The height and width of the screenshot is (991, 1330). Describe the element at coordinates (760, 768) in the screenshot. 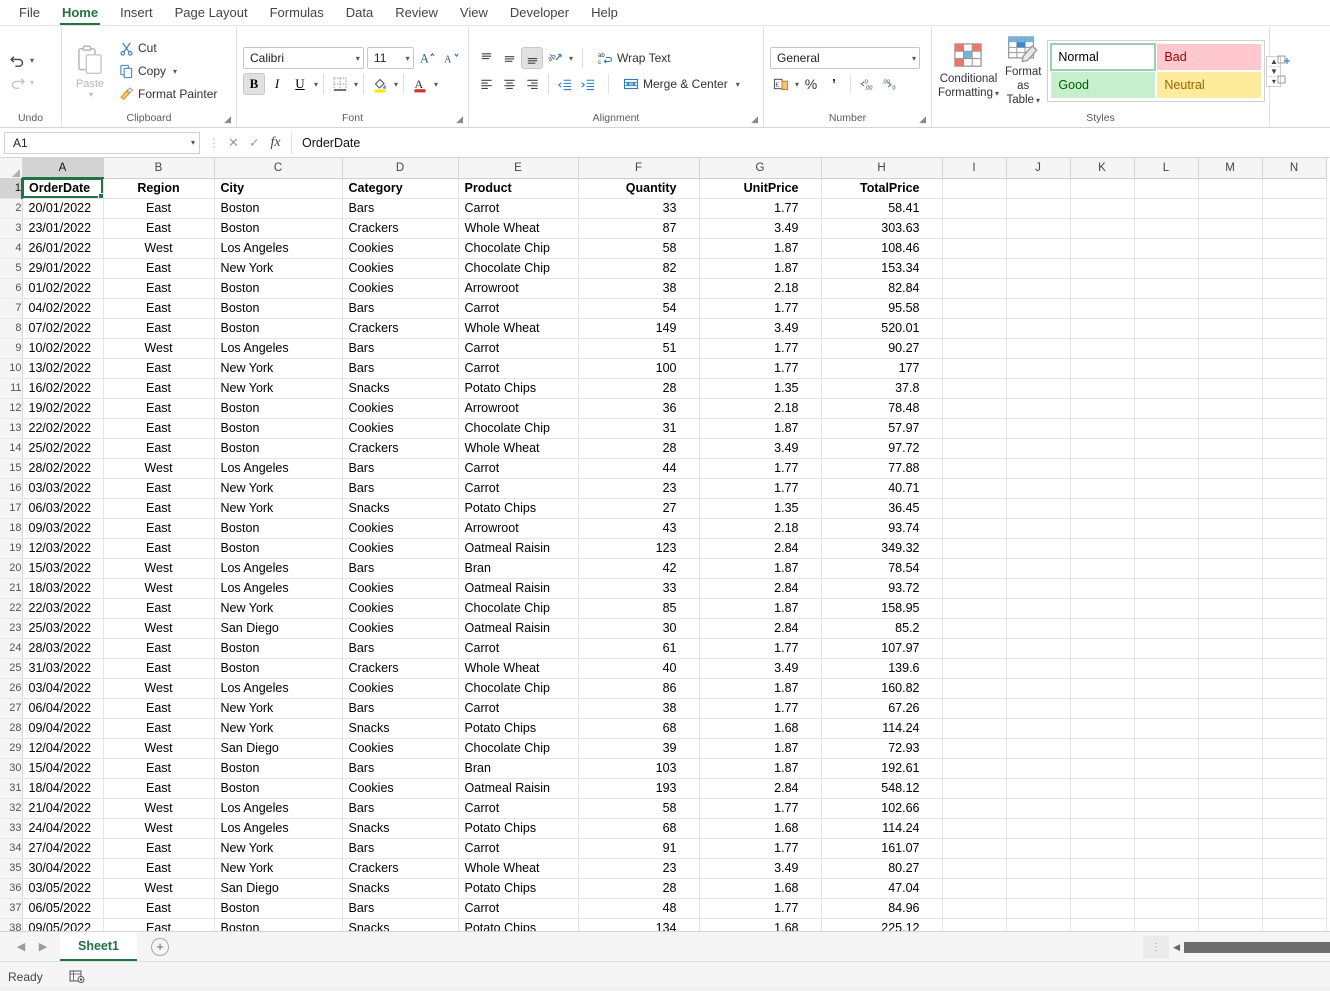

I see `cell-G30: 1.87` at that location.